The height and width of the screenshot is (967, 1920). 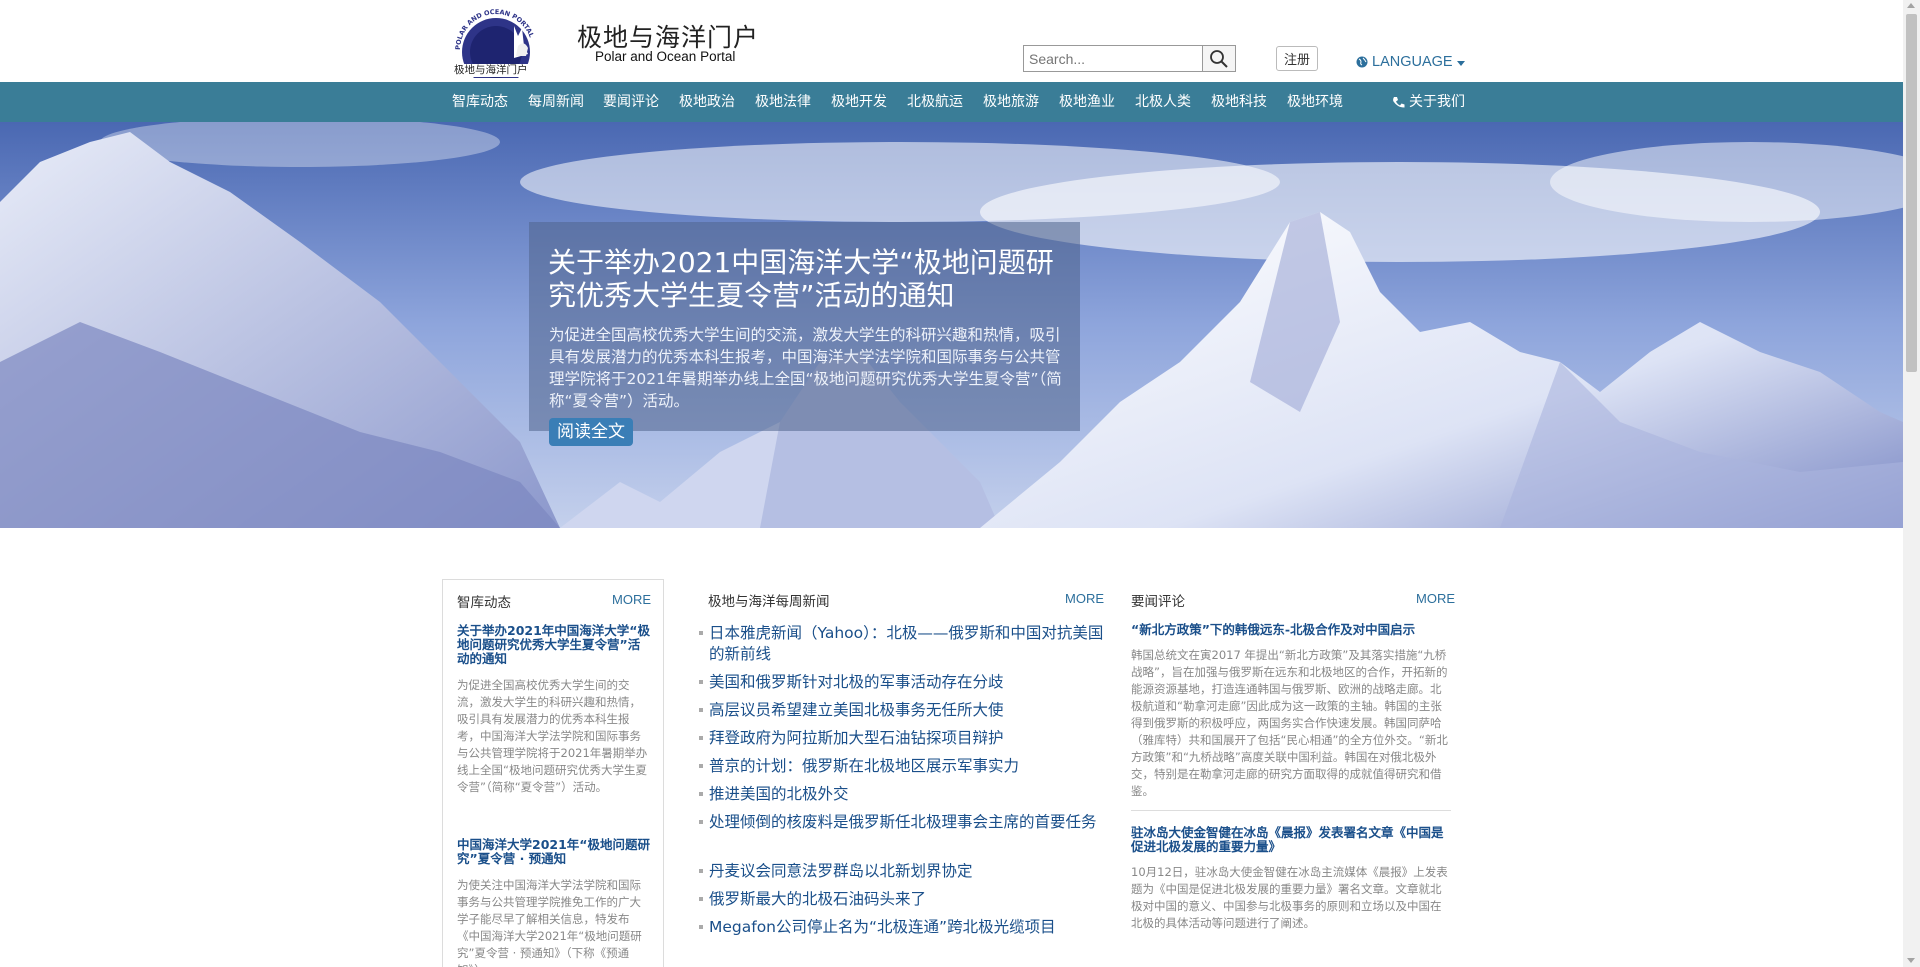 I want to click on news-review-article-title: “新北方政策”下的韩俄远东-北极合作及对中国启示, so click(x=1291, y=630).